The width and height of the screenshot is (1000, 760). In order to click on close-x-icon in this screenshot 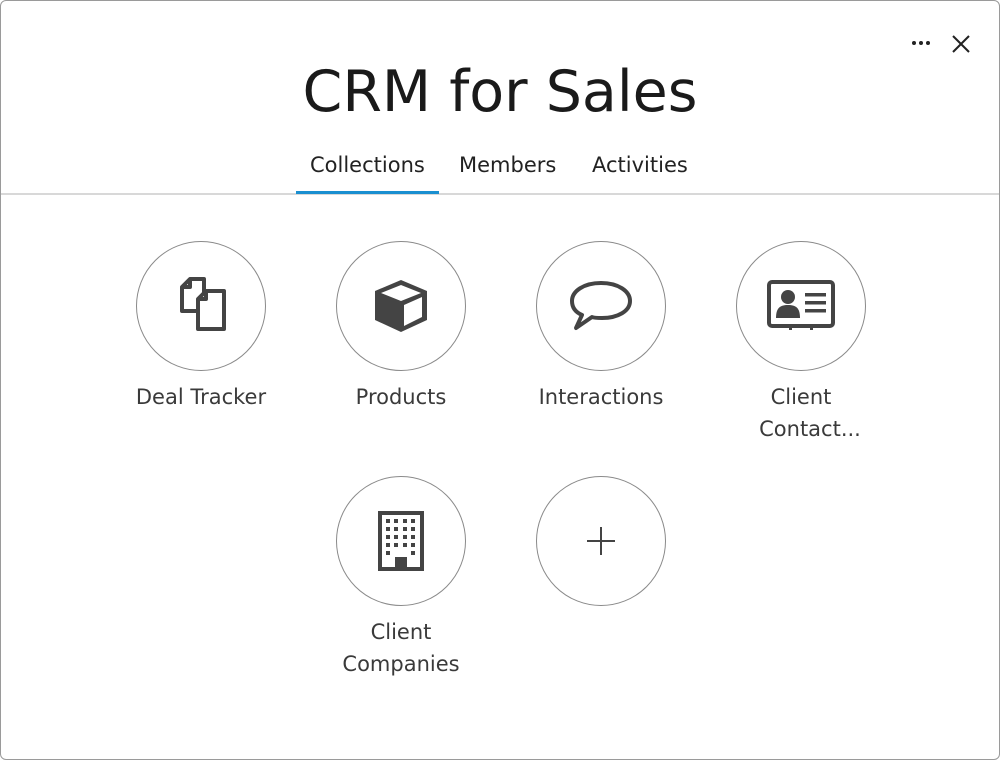, I will do `click(961, 44)`.